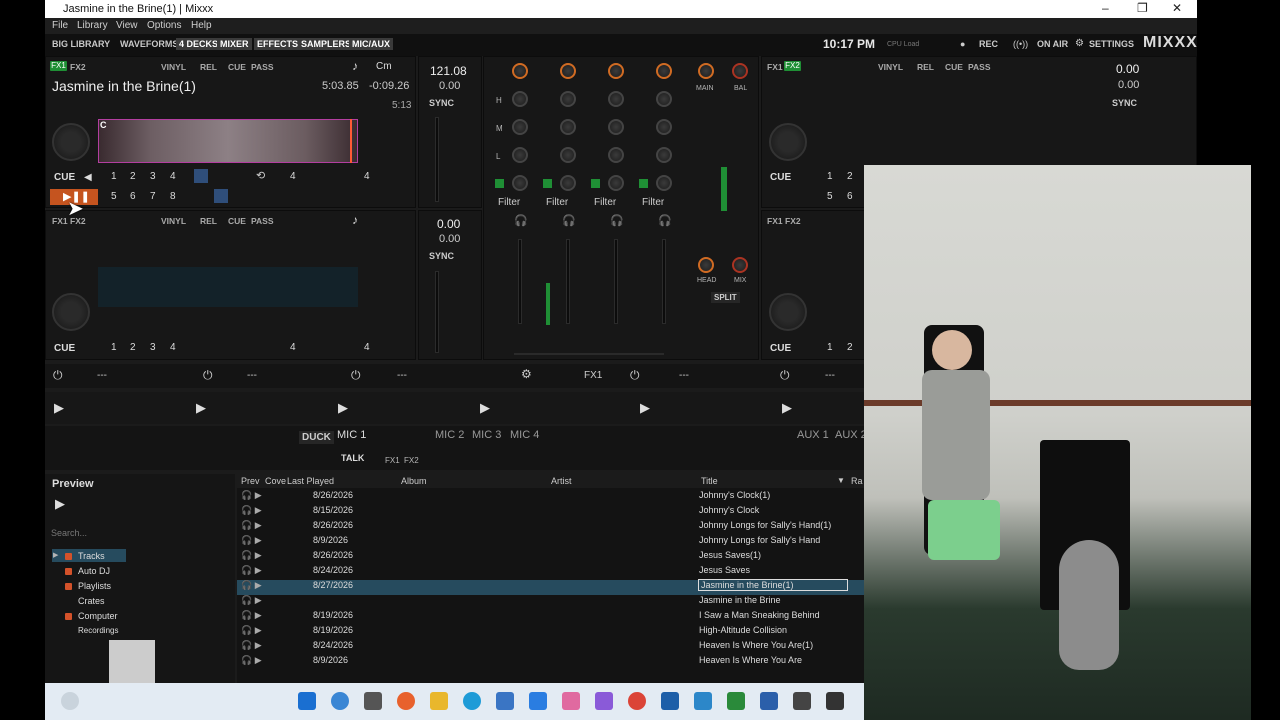  I want to click on ch4-volume-fader, so click(664, 281).